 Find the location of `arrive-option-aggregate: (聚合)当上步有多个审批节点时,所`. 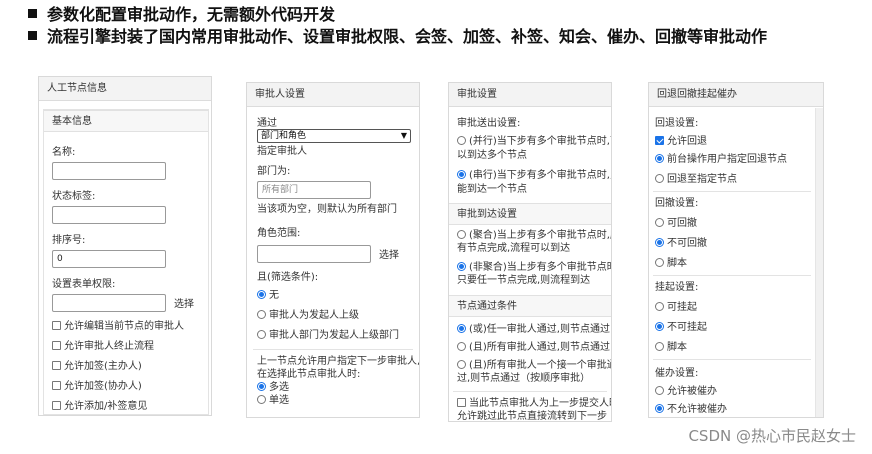

arrive-option-aggregate: (聚合)当上步有多个审批节点时,所 is located at coordinates (534, 235).